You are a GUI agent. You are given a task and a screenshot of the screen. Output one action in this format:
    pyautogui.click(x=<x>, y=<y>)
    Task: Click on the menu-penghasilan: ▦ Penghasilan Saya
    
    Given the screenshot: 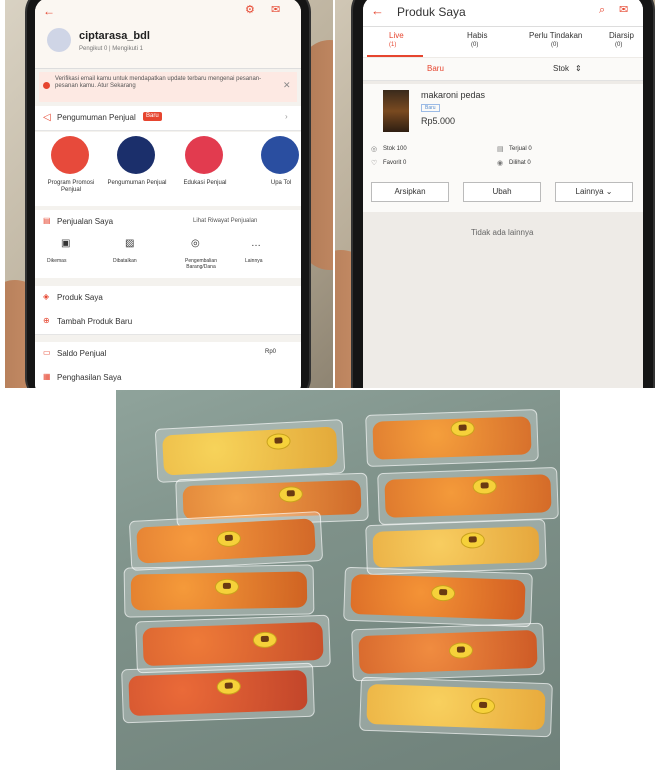 What is the action you would take?
    pyautogui.click(x=168, y=377)
    